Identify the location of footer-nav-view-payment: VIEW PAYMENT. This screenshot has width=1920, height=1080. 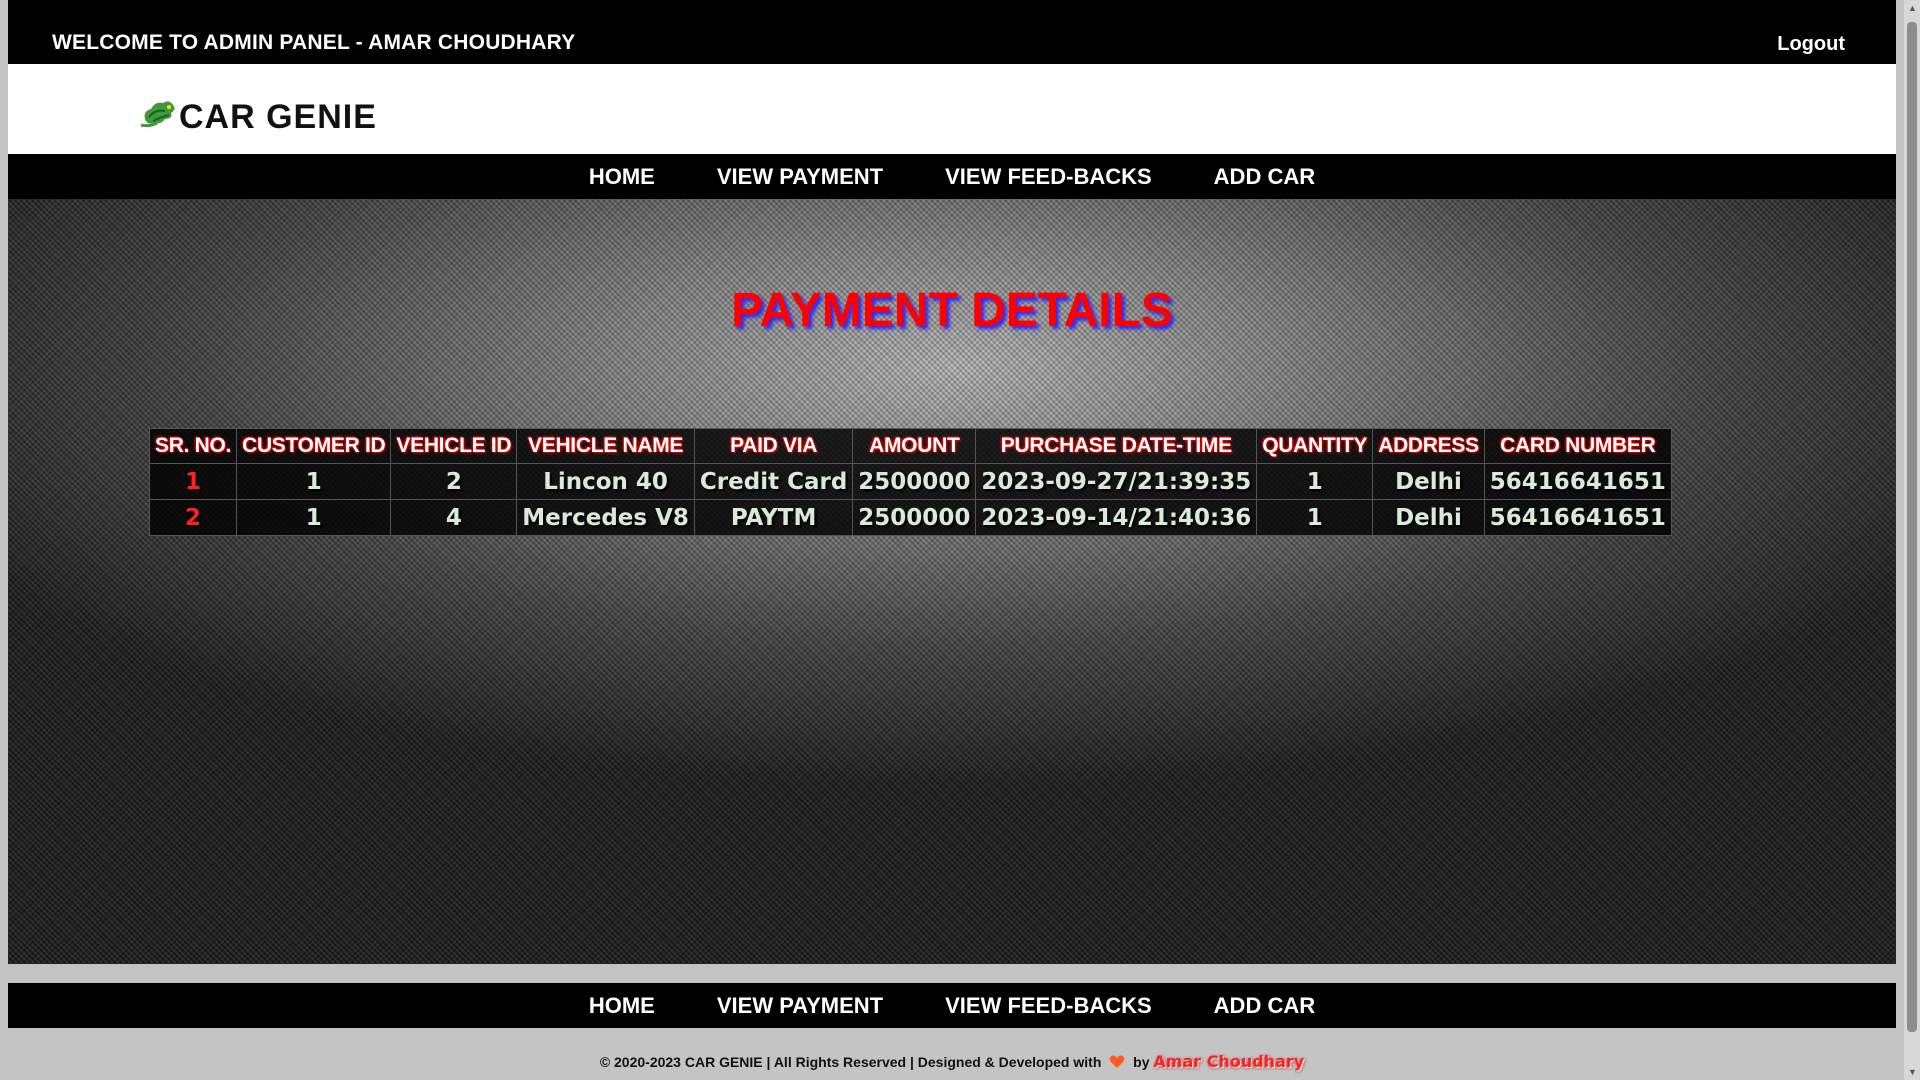
(800, 1006).